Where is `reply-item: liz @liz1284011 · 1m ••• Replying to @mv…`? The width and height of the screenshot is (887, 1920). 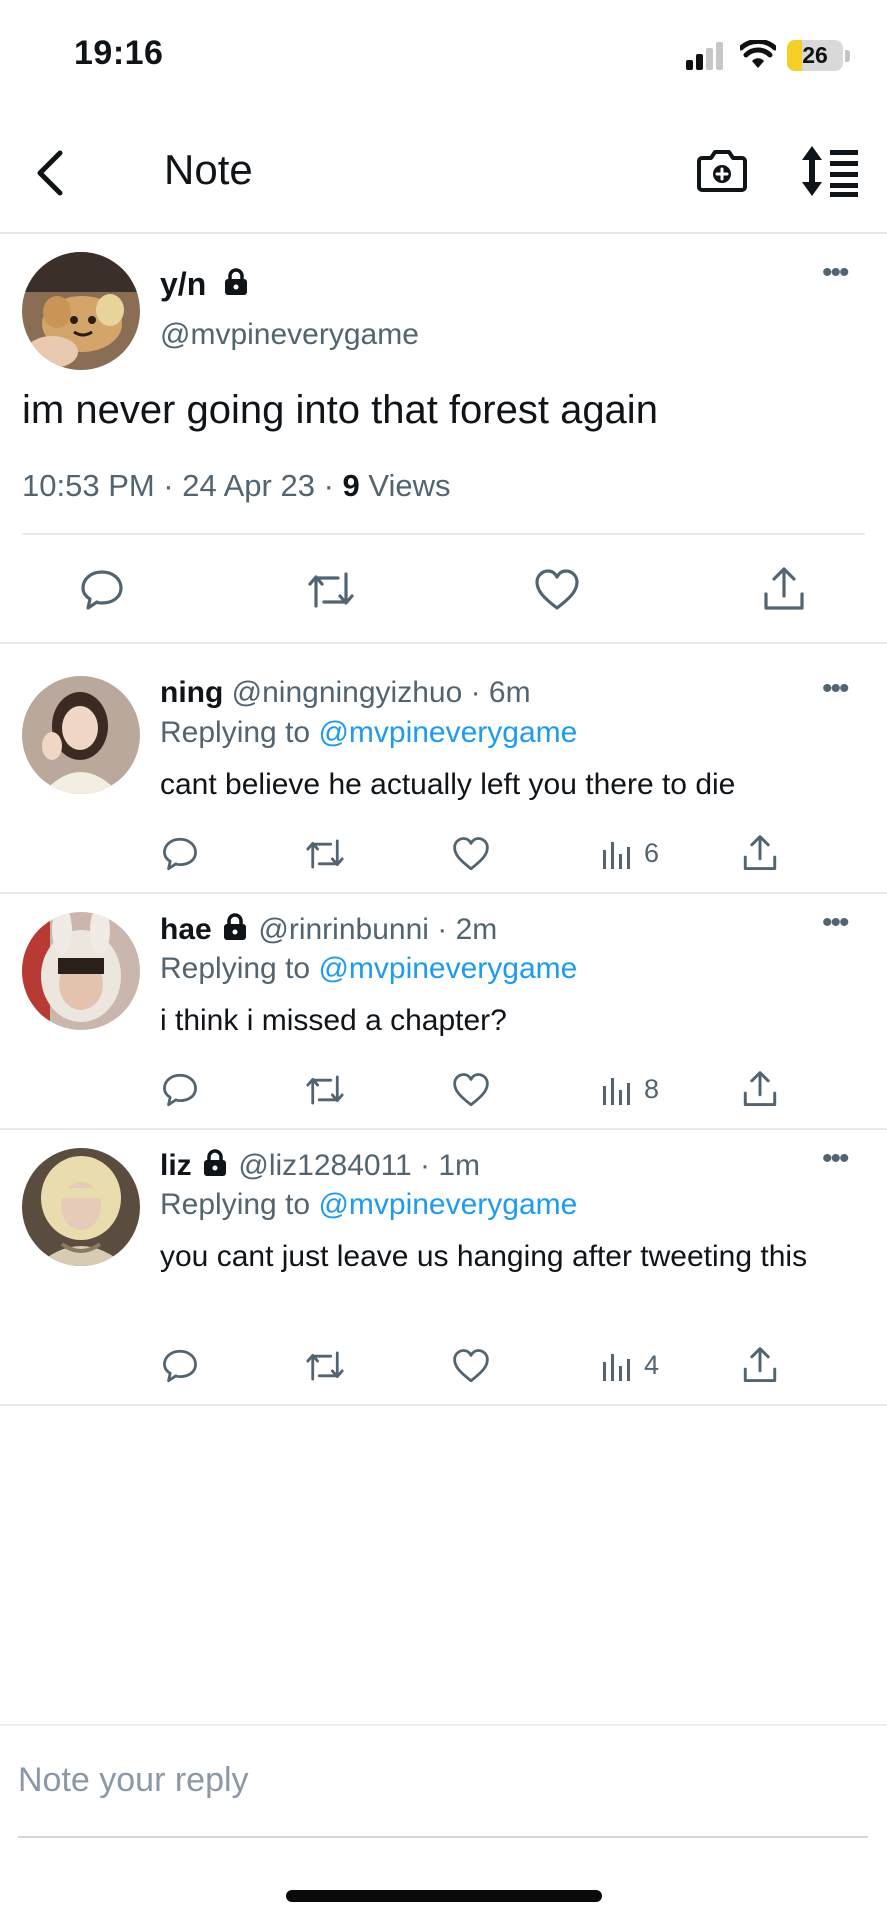 reply-item: liz @liz1284011 · 1m ••• Replying to @mv… is located at coordinates (443, 1269).